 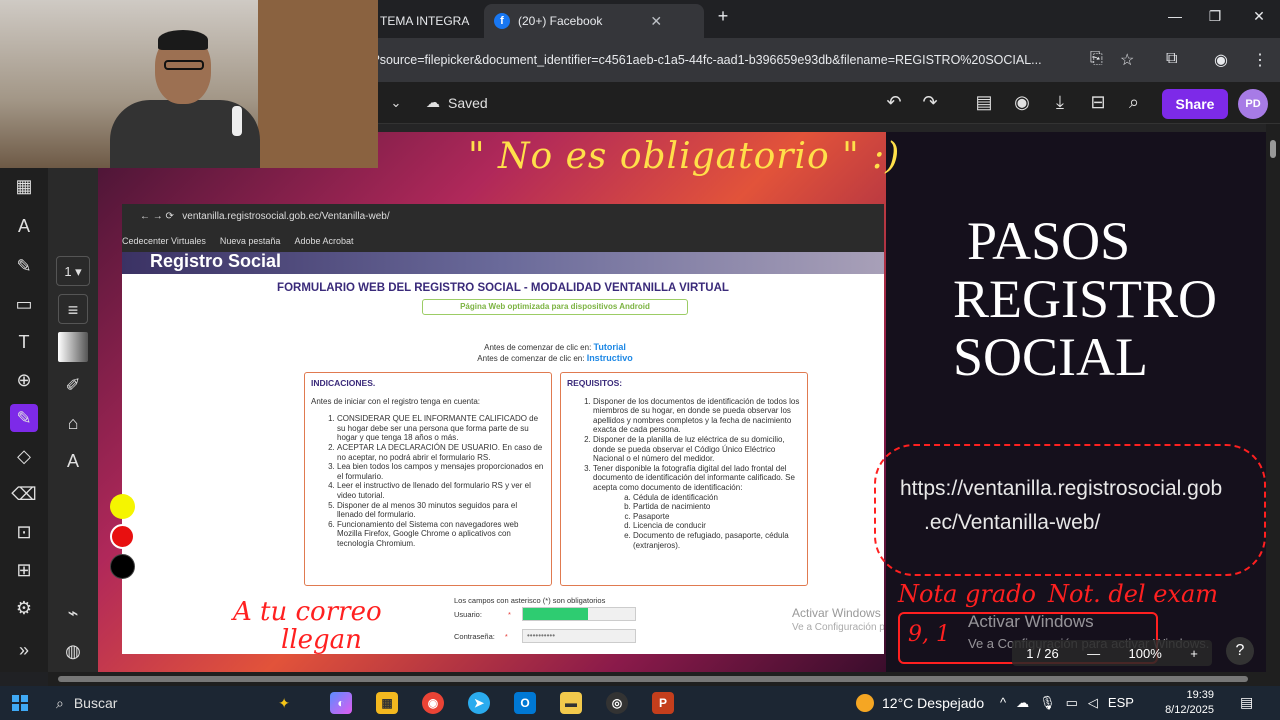 What do you see at coordinates (20, 703) in the screenshot?
I see `start-button` at bounding box center [20, 703].